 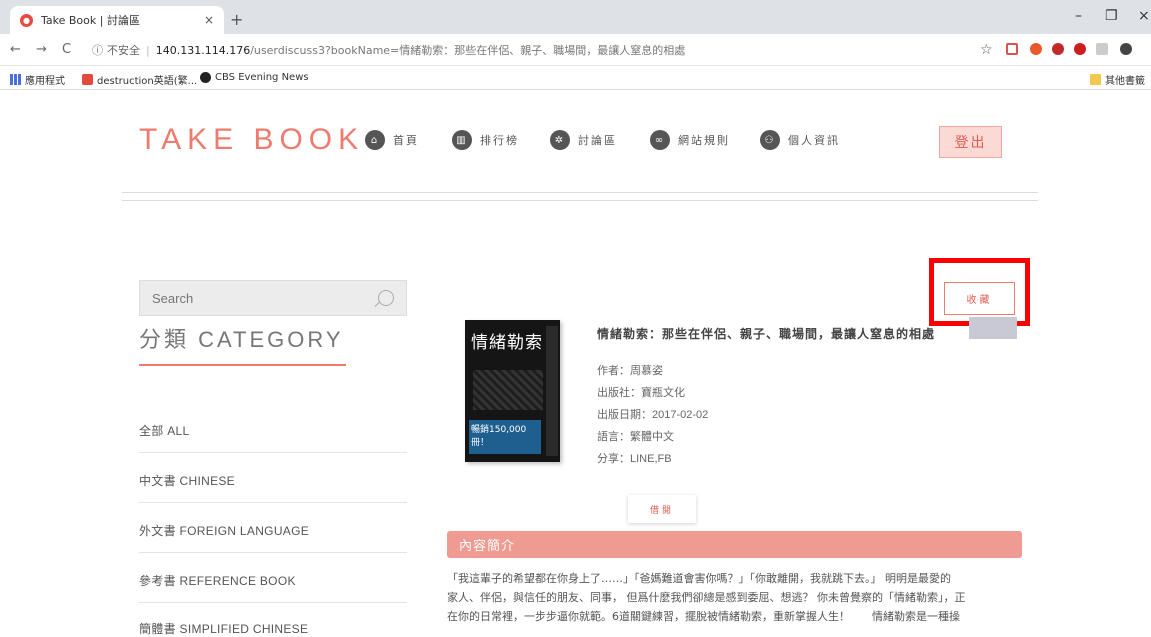 I want to click on search-input, so click(x=262, y=298).